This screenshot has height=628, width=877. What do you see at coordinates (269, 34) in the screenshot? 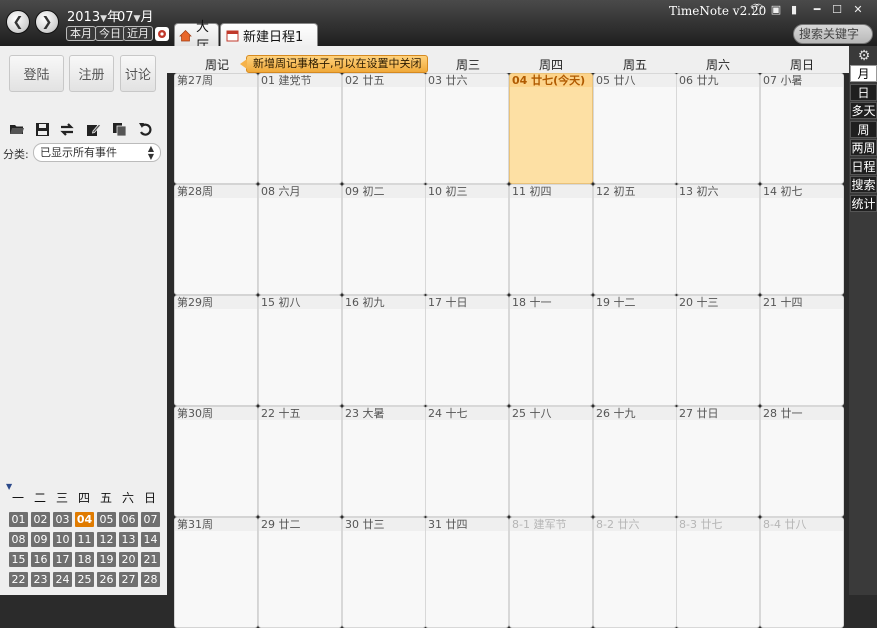
I see `tab-new-schedule: 新建日程1` at bounding box center [269, 34].